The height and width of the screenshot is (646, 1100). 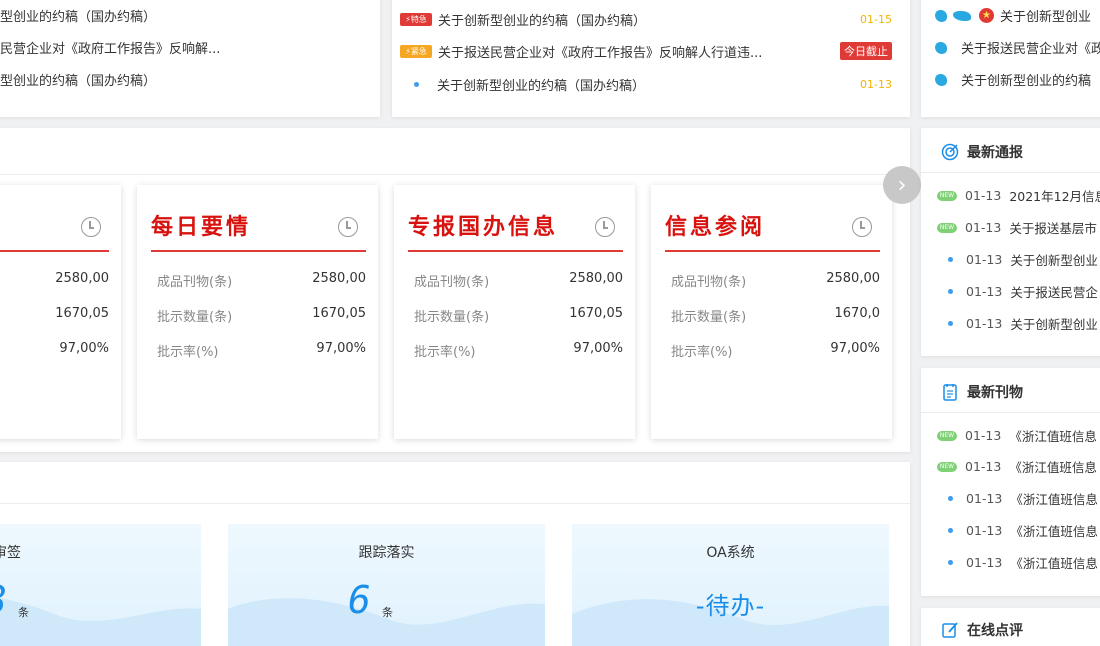 What do you see at coordinates (866, 51) in the screenshot?
I see `deadline-badge: 今日截止` at bounding box center [866, 51].